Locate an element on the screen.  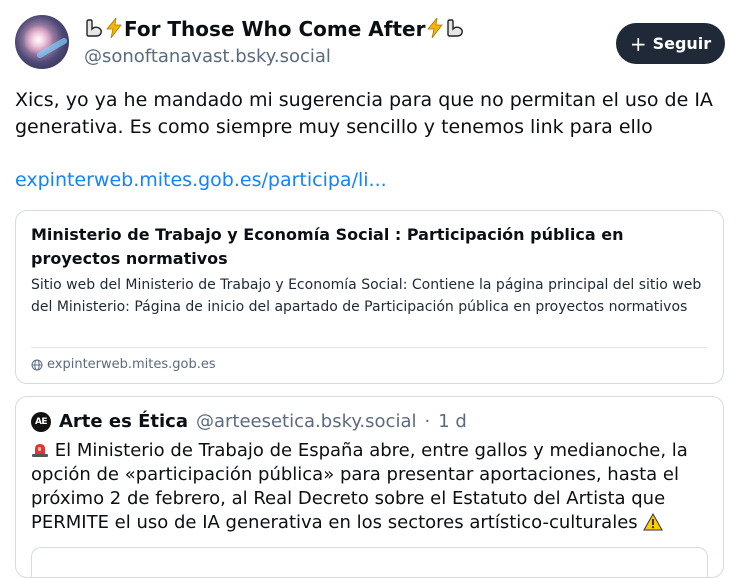
police-light-icon is located at coordinates (40, 450).